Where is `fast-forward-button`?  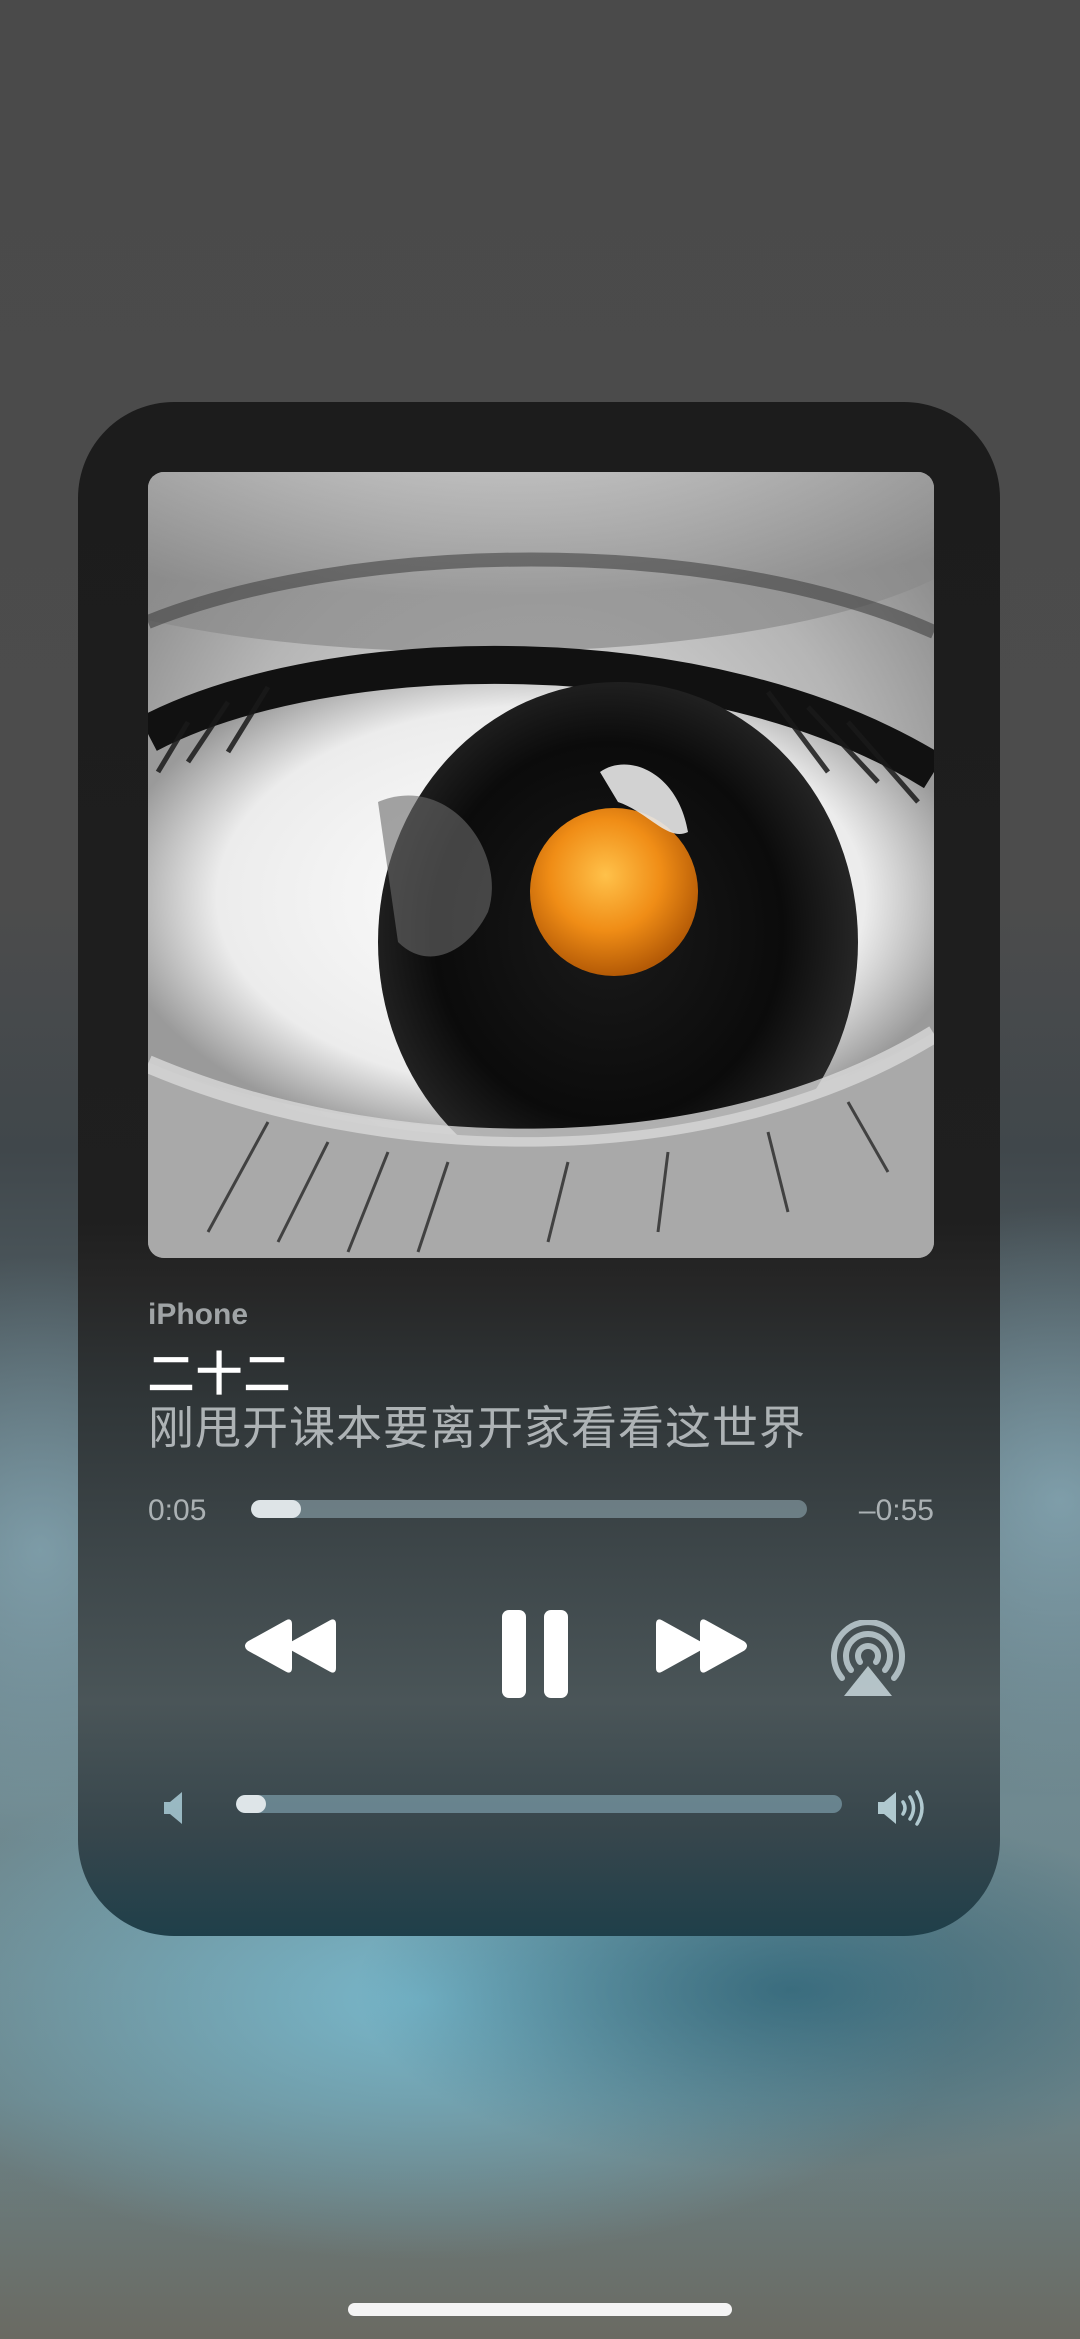 fast-forward-button is located at coordinates (702, 1646).